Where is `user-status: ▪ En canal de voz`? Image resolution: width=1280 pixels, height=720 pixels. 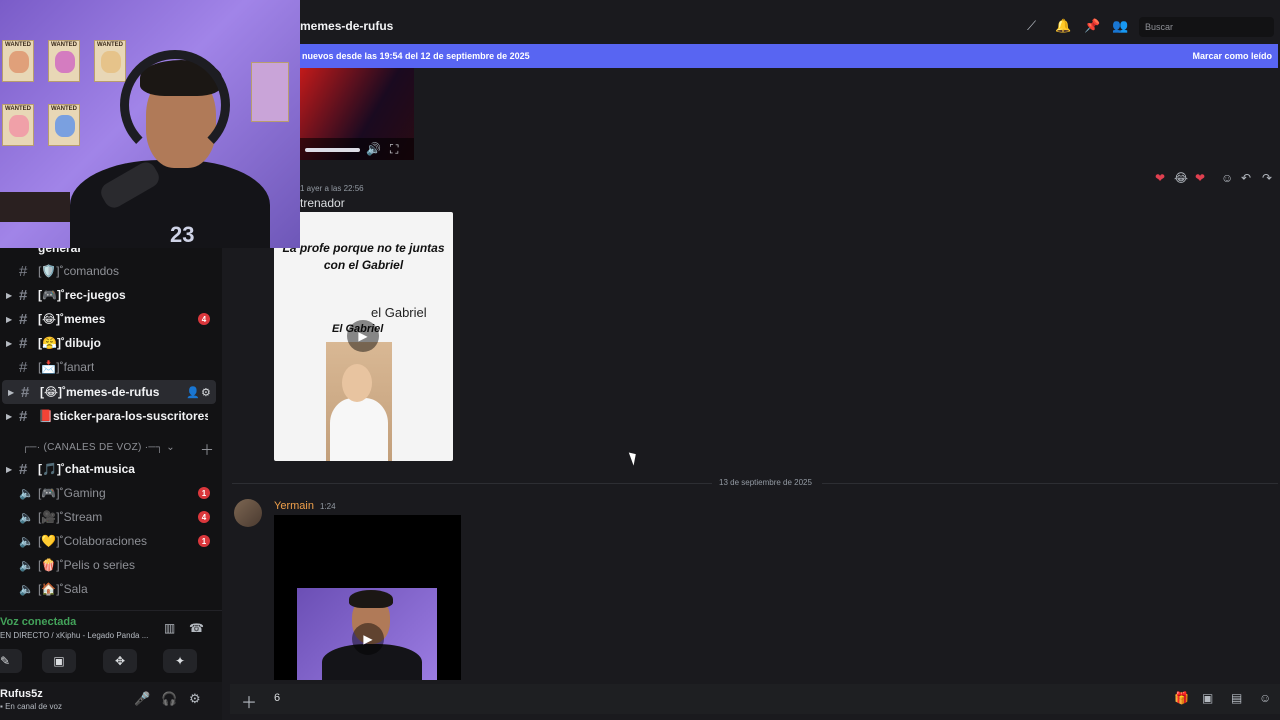 user-status: ▪ En canal de voz is located at coordinates (31, 706).